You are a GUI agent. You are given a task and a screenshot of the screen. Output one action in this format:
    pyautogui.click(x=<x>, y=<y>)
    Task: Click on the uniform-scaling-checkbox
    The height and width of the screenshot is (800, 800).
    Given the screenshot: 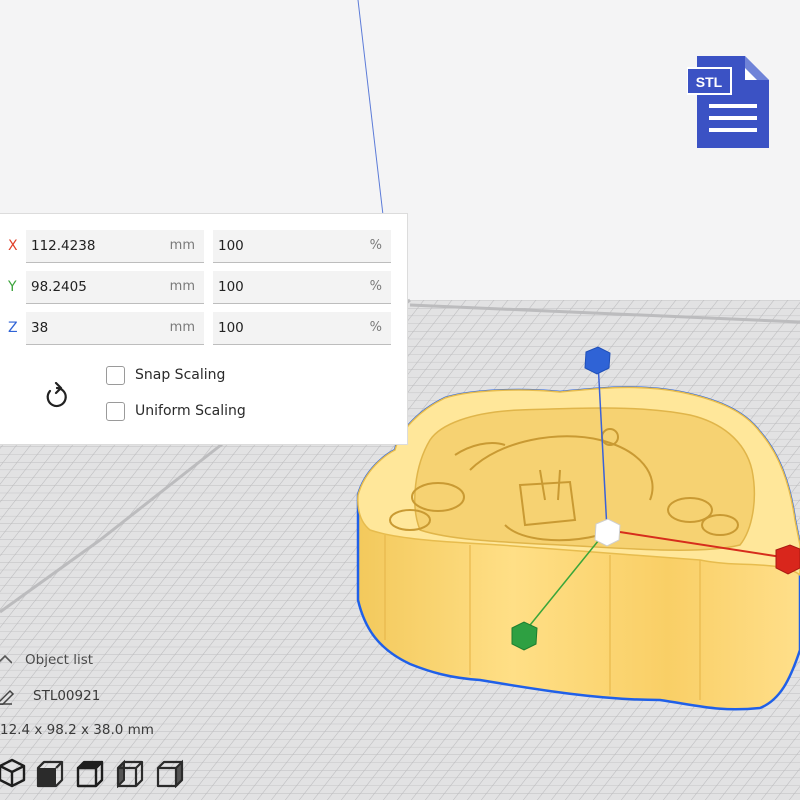 What is the action you would take?
    pyautogui.click(x=115, y=411)
    